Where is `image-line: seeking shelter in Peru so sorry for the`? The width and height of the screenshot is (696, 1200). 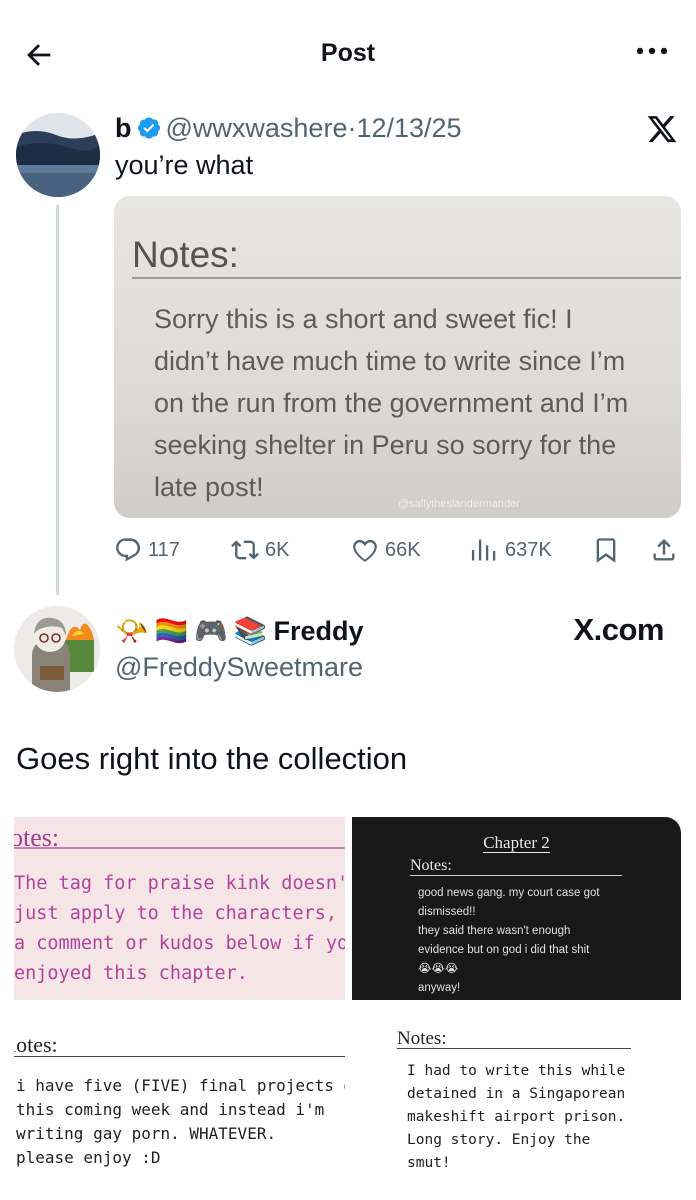
image-line: seeking shelter in Peru so sorry for the is located at coordinates (385, 445).